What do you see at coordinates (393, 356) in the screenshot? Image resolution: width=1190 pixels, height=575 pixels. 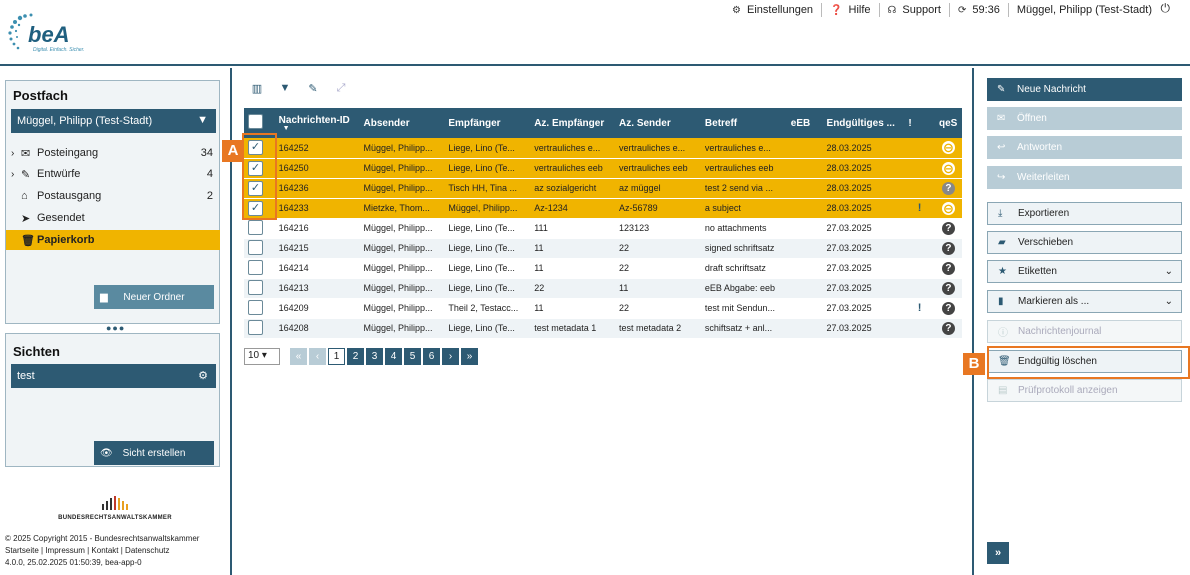 I see `page-button: 4` at bounding box center [393, 356].